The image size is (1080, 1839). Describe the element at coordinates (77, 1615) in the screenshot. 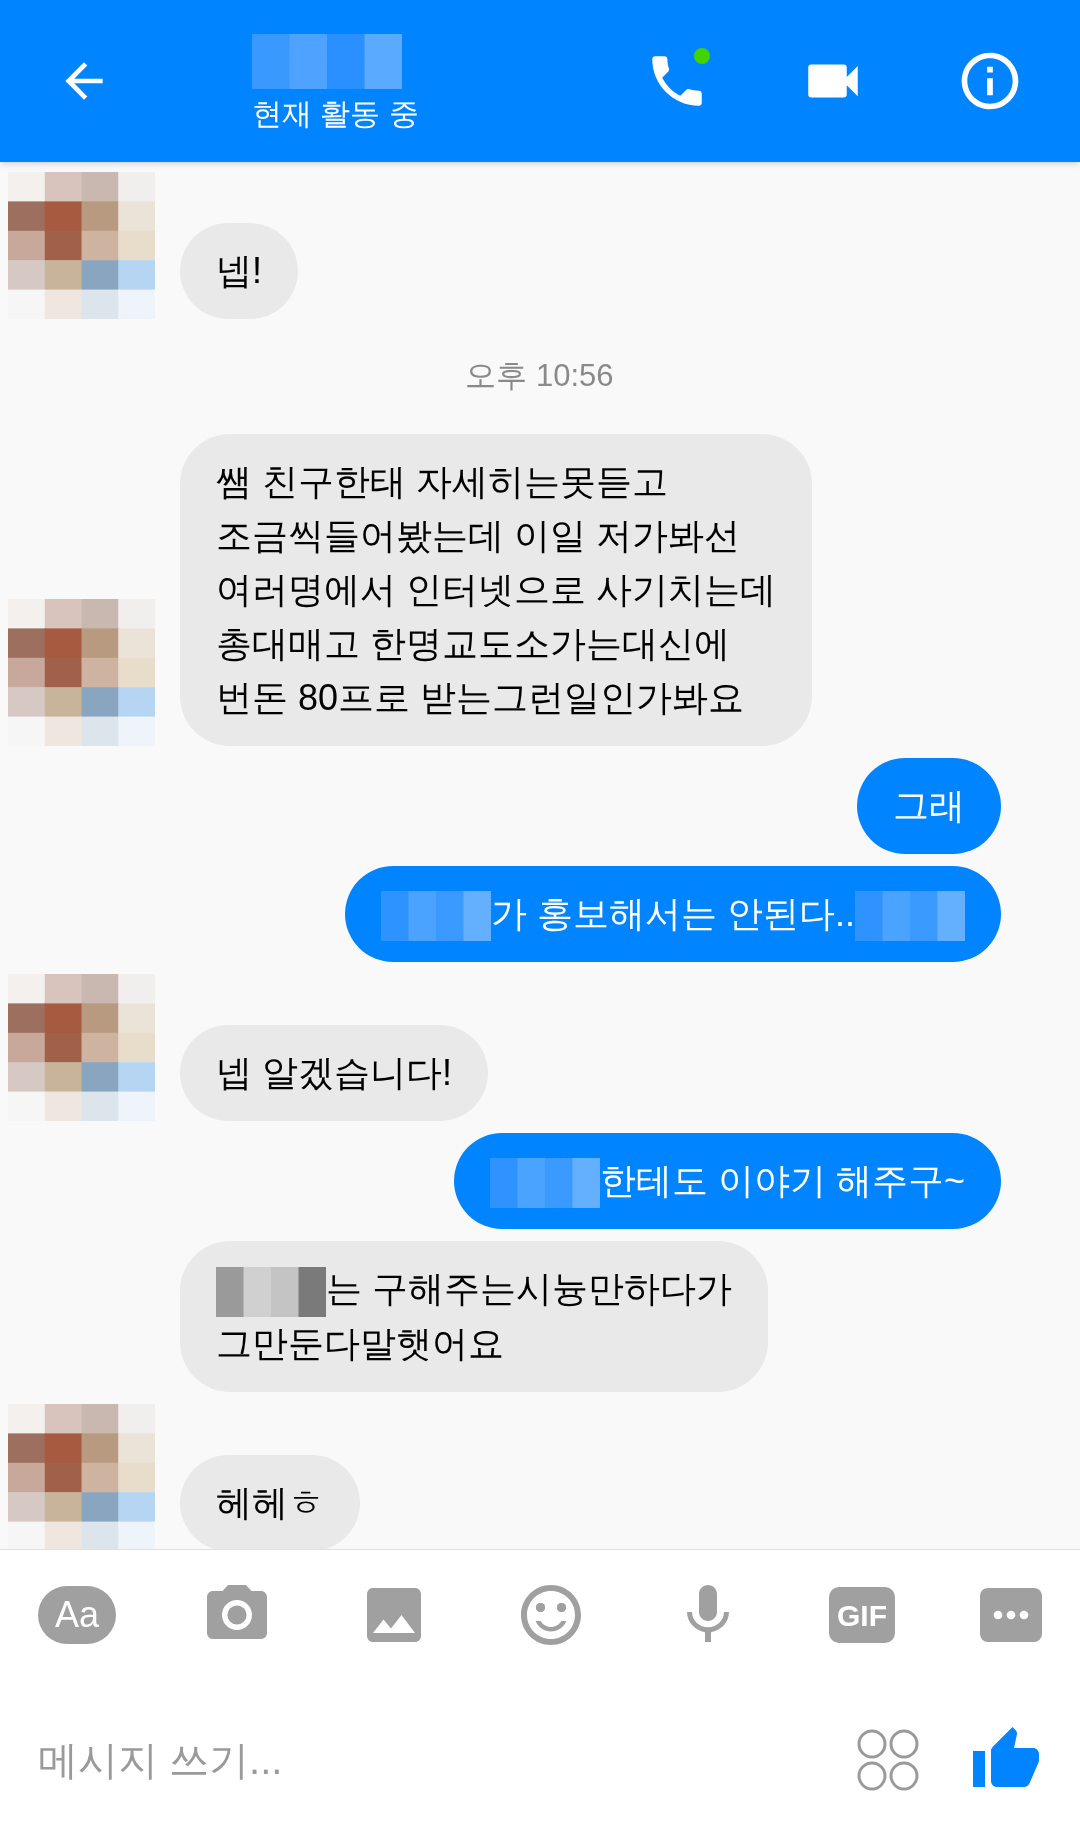

I see `text-format-button: Aa` at that location.